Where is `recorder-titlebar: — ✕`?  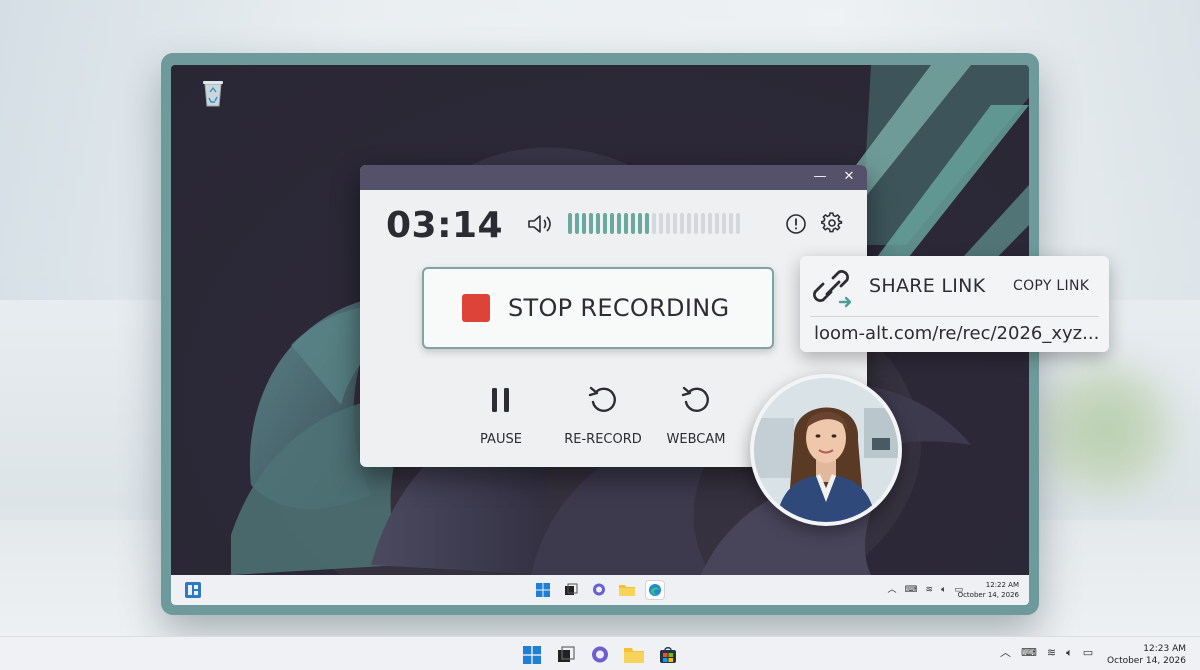 recorder-titlebar: — ✕ is located at coordinates (613, 177).